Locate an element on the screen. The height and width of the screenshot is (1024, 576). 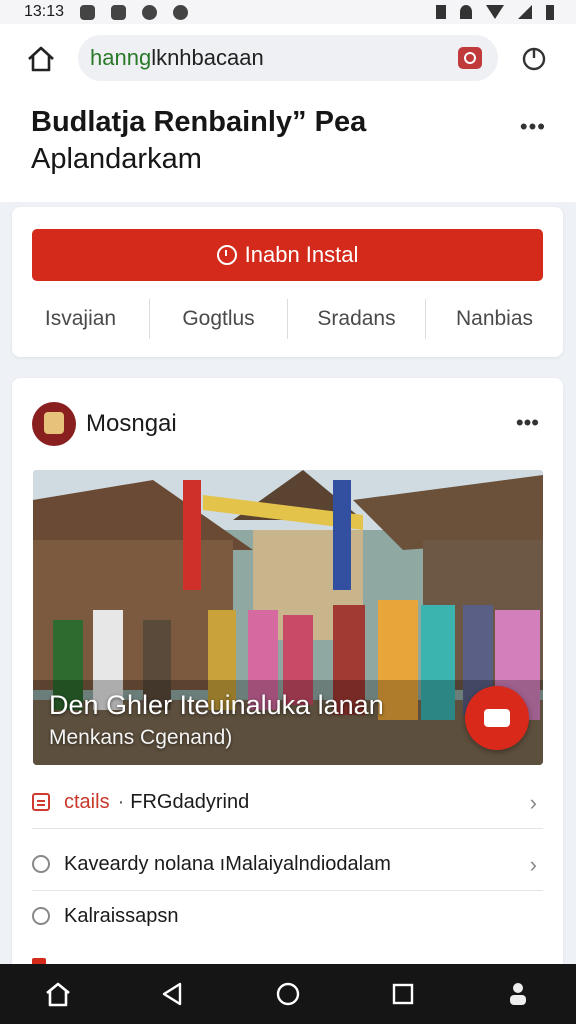
page-header: Budlatja Renbainly” Pea Aplandarkam ••• is located at coordinates (288, 147).